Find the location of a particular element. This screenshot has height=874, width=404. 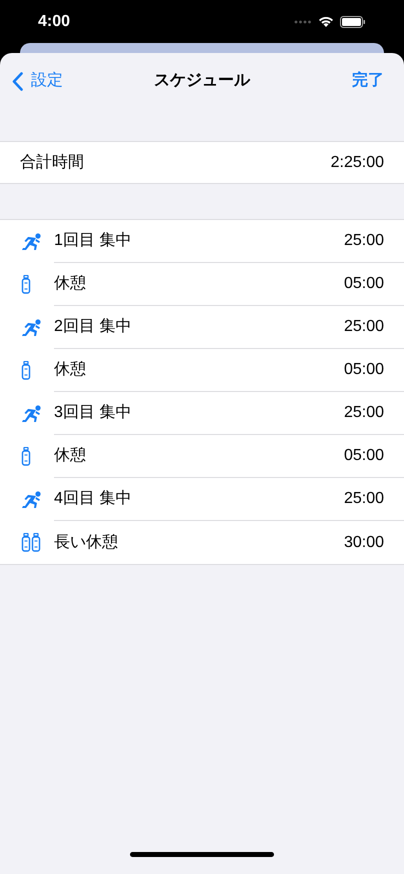

schedule-label: 1回目 集中 is located at coordinates (93, 240).